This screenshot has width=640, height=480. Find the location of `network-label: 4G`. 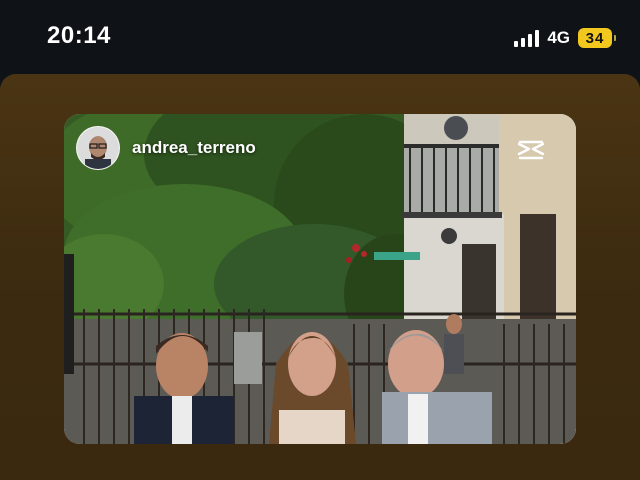

network-label: 4G is located at coordinates (558, 37).